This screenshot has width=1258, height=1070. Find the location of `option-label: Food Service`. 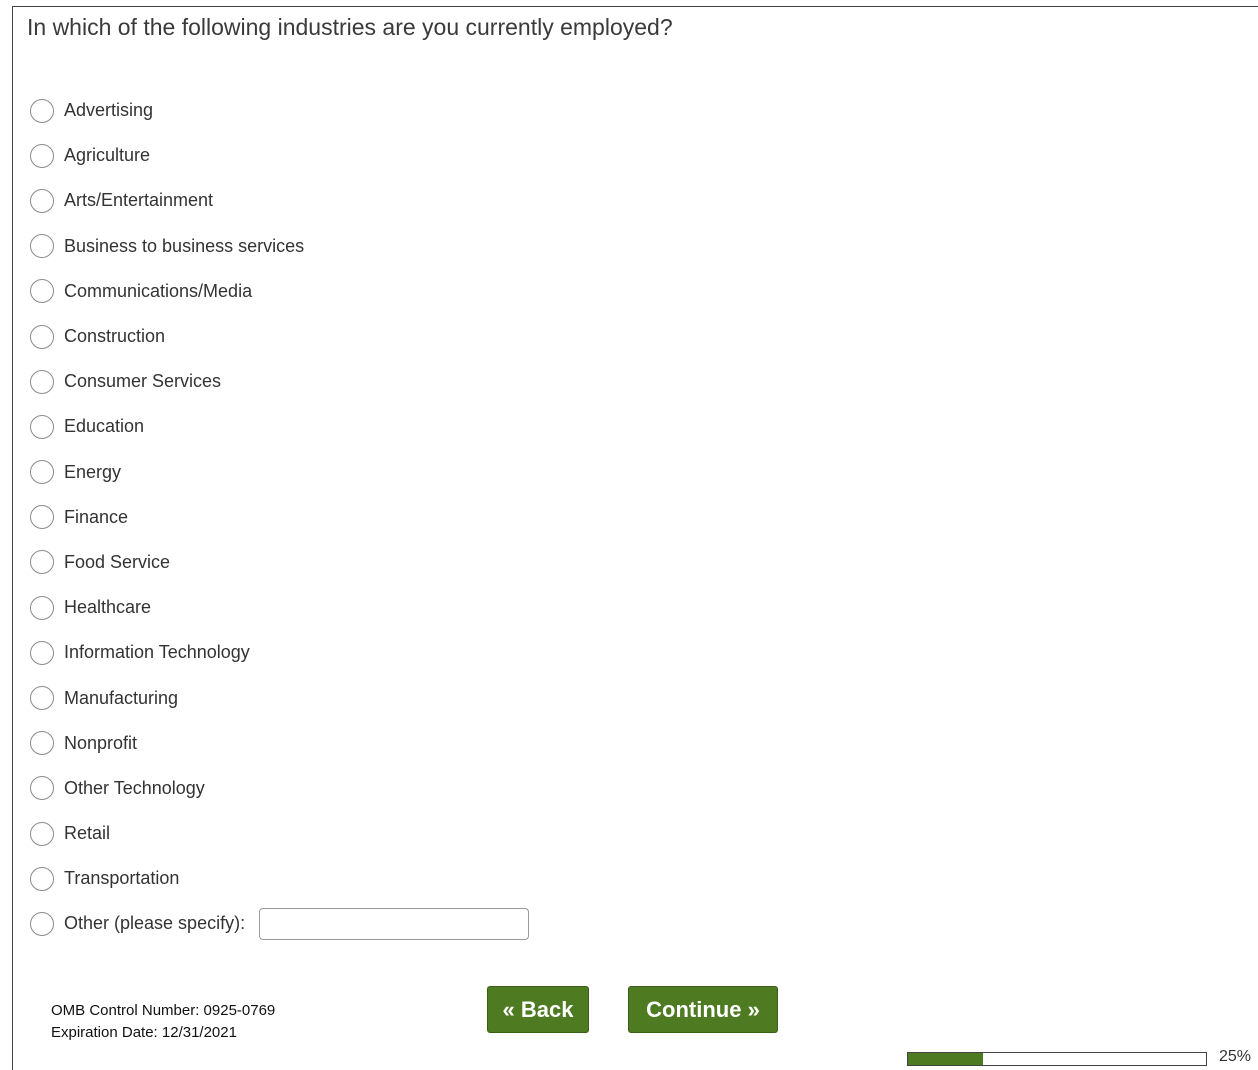

option-label: Food Service is located at coordinates (117, 561).